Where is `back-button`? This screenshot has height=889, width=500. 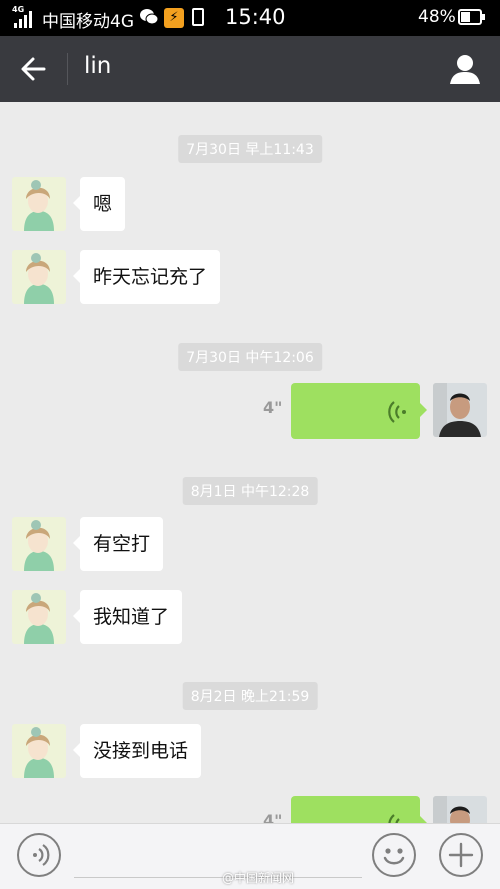 back-button is located at coordinates (34, 69).